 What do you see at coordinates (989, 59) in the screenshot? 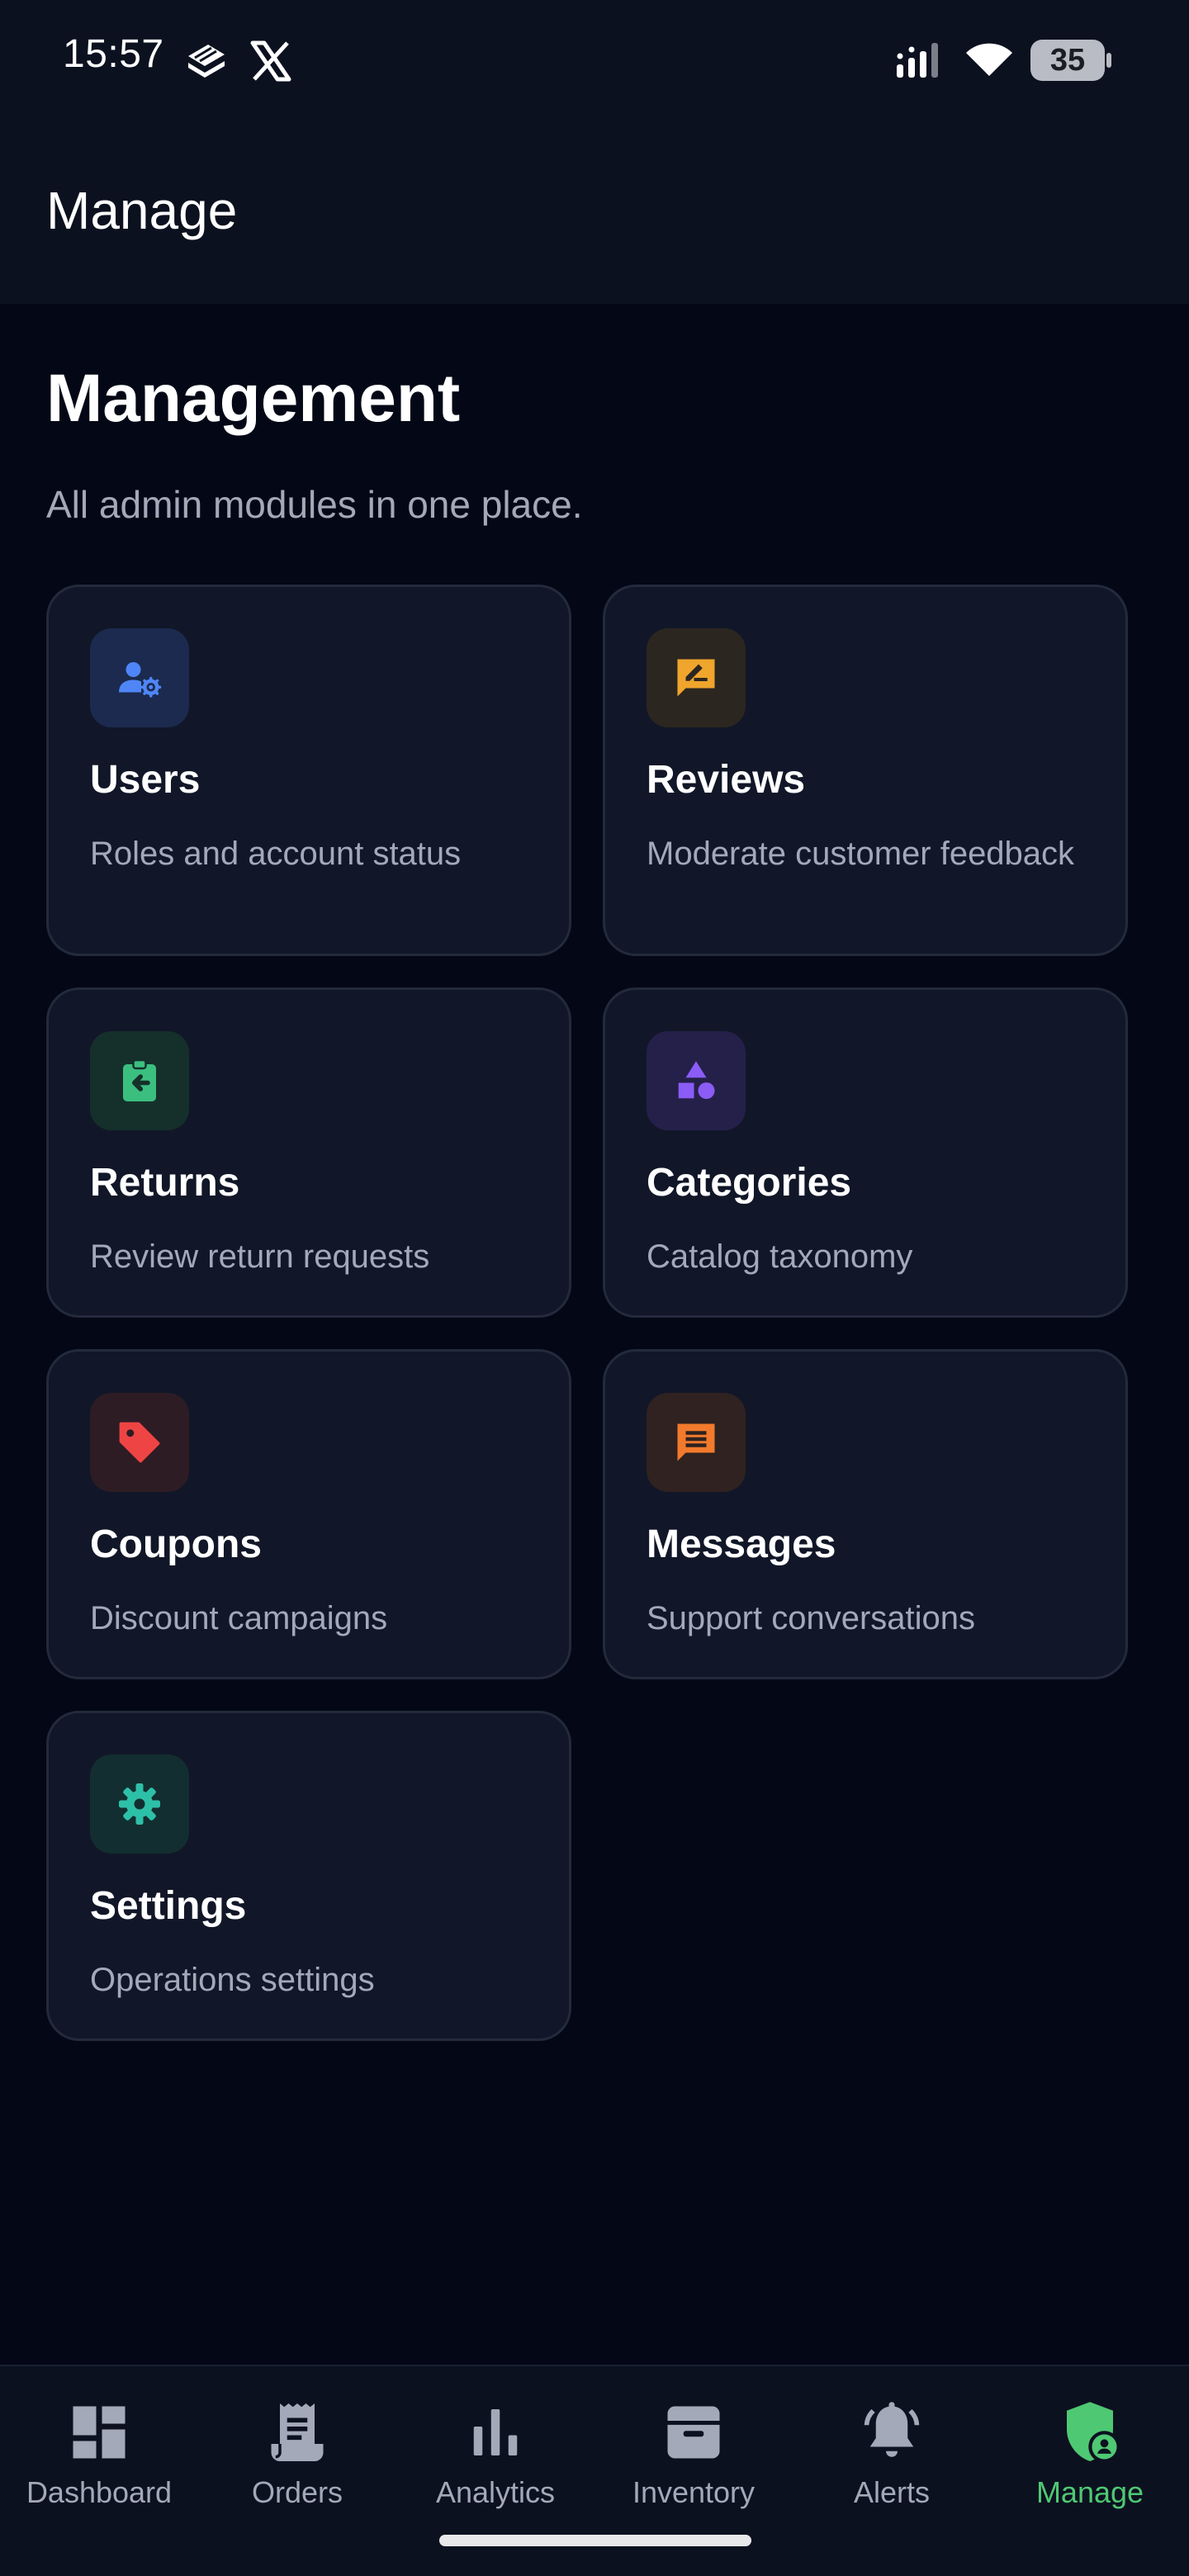
I see `wifi-icon` at bounding box center [989, 59].